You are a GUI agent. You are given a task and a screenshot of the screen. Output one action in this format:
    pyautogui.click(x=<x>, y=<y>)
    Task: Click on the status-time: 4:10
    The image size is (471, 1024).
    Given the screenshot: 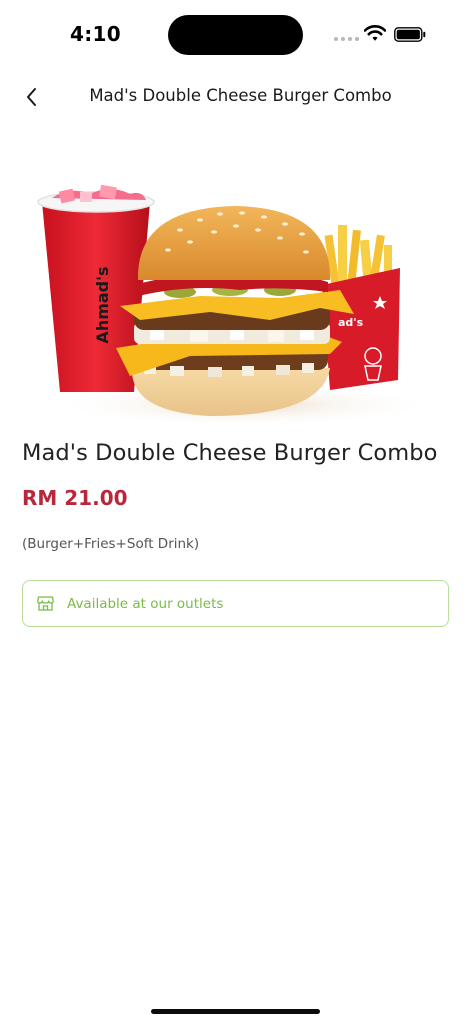 What is the action you would take?
    pyautogui.click(x=95, y=34)
    